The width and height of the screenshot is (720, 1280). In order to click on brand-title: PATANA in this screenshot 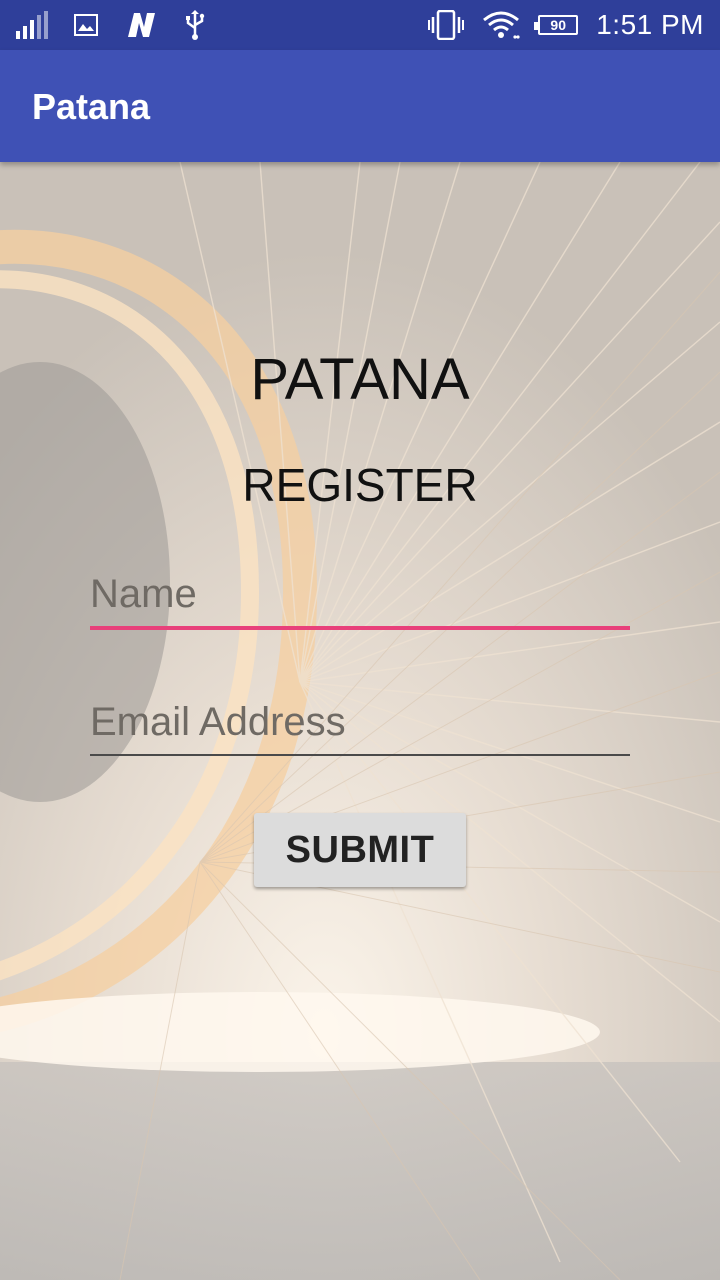, I will do `click(360, 379)`.